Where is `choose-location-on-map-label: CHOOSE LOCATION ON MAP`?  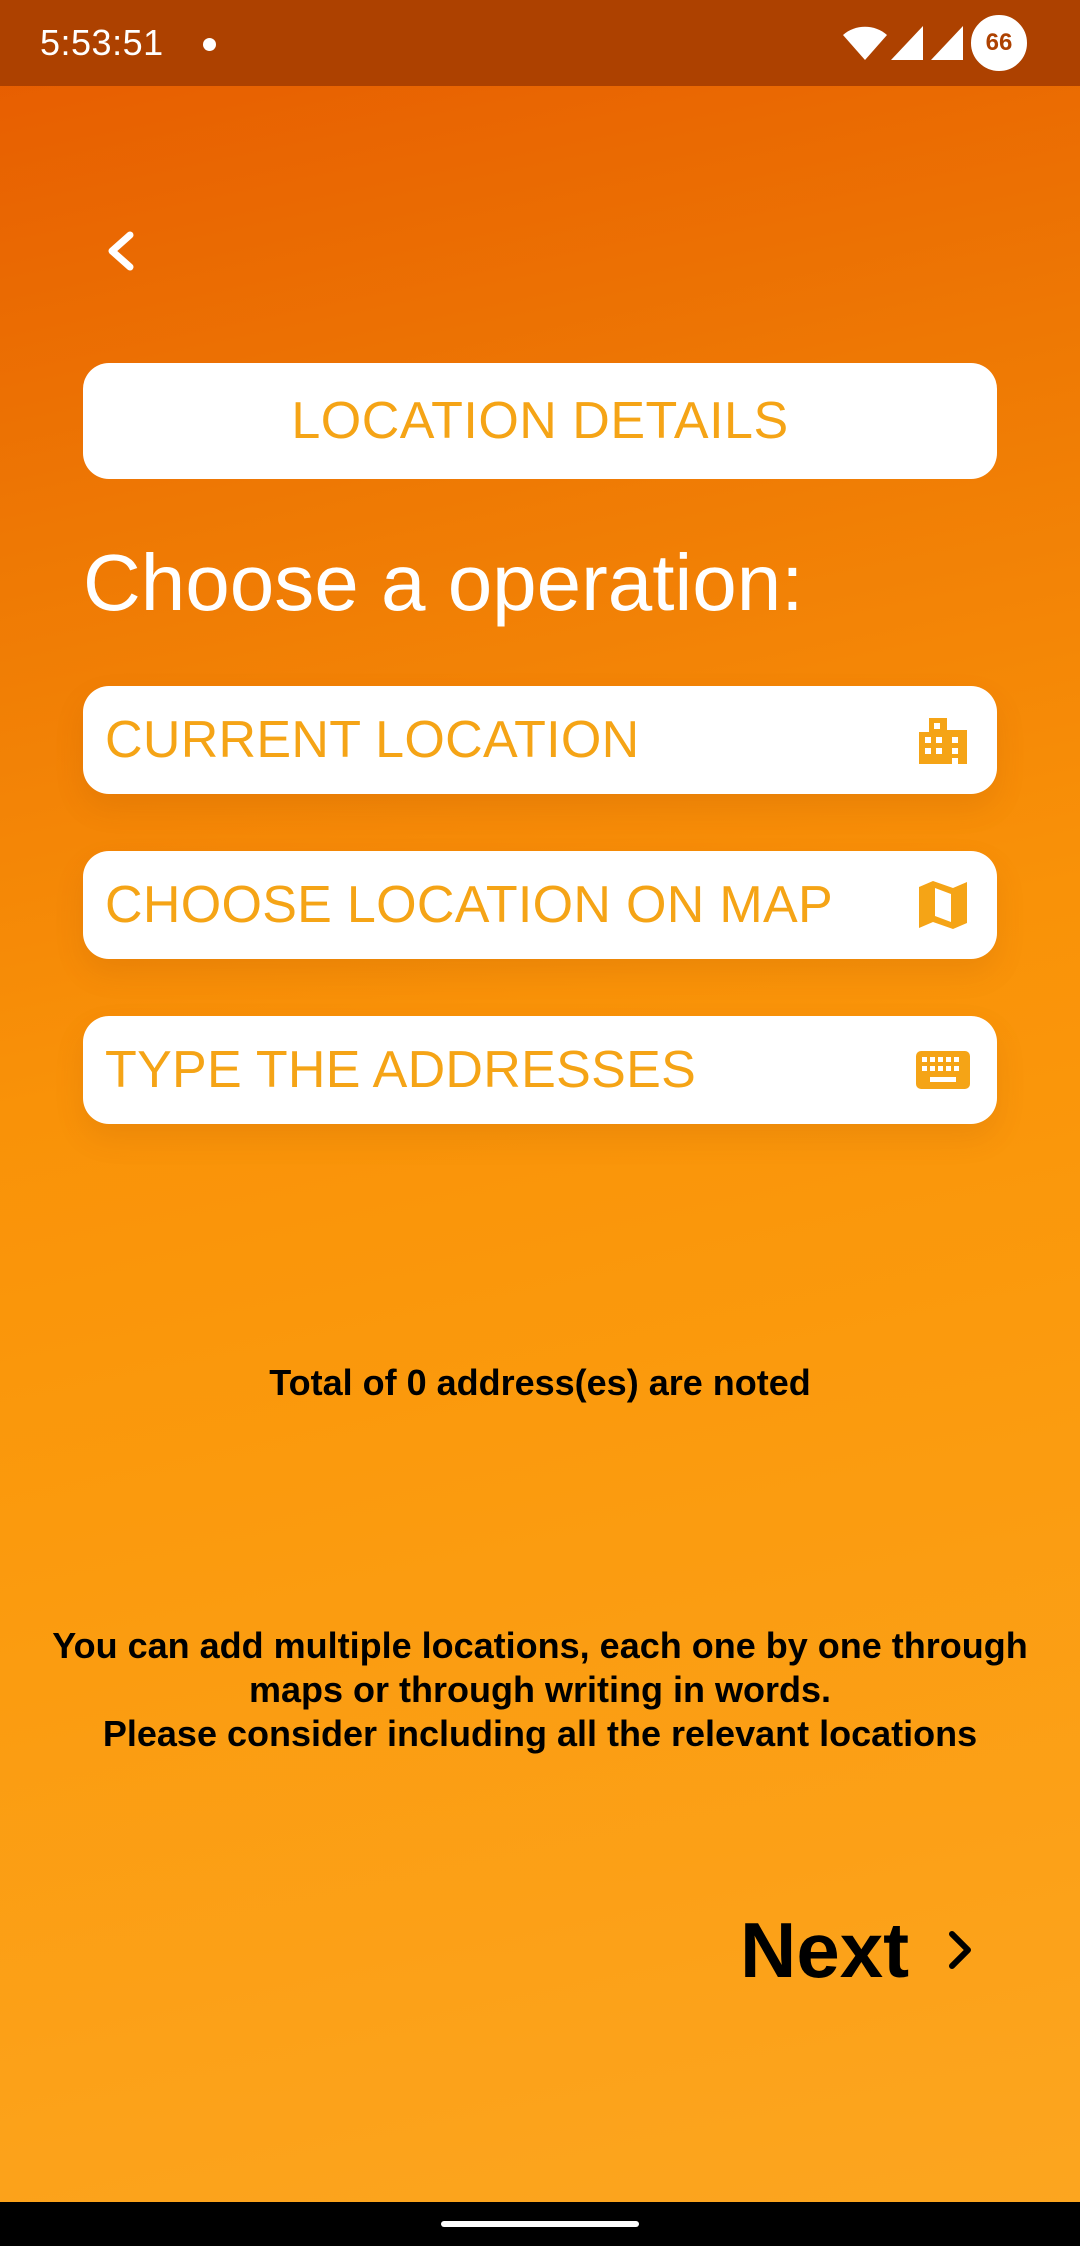 choose-location-on-map-label: CHOOSE LOCATION ON MAP is located at coordinates (469, 905).